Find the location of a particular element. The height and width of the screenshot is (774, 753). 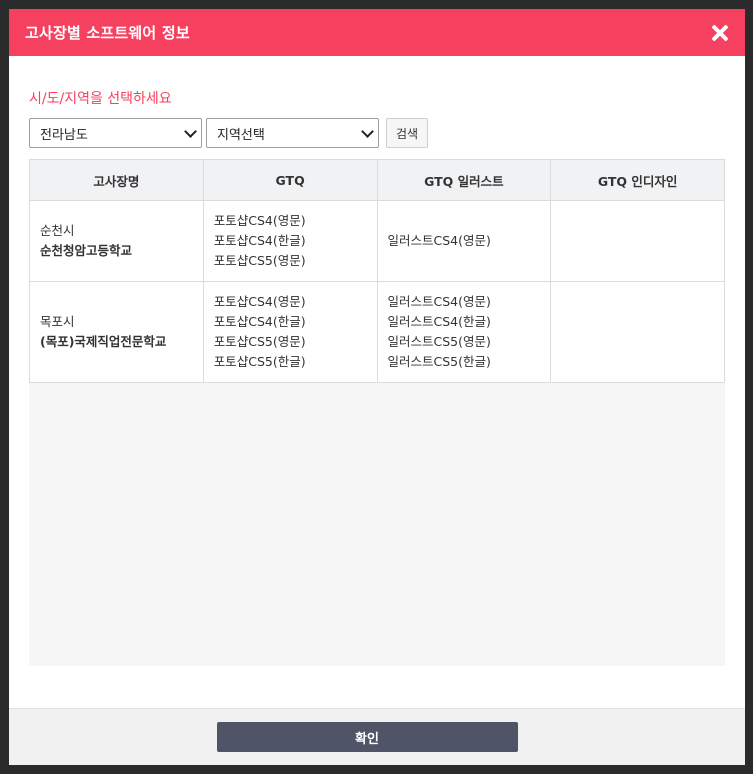

modal-title: 고사장별 소프트웨어 정보 is located at coordinates (107, 33).